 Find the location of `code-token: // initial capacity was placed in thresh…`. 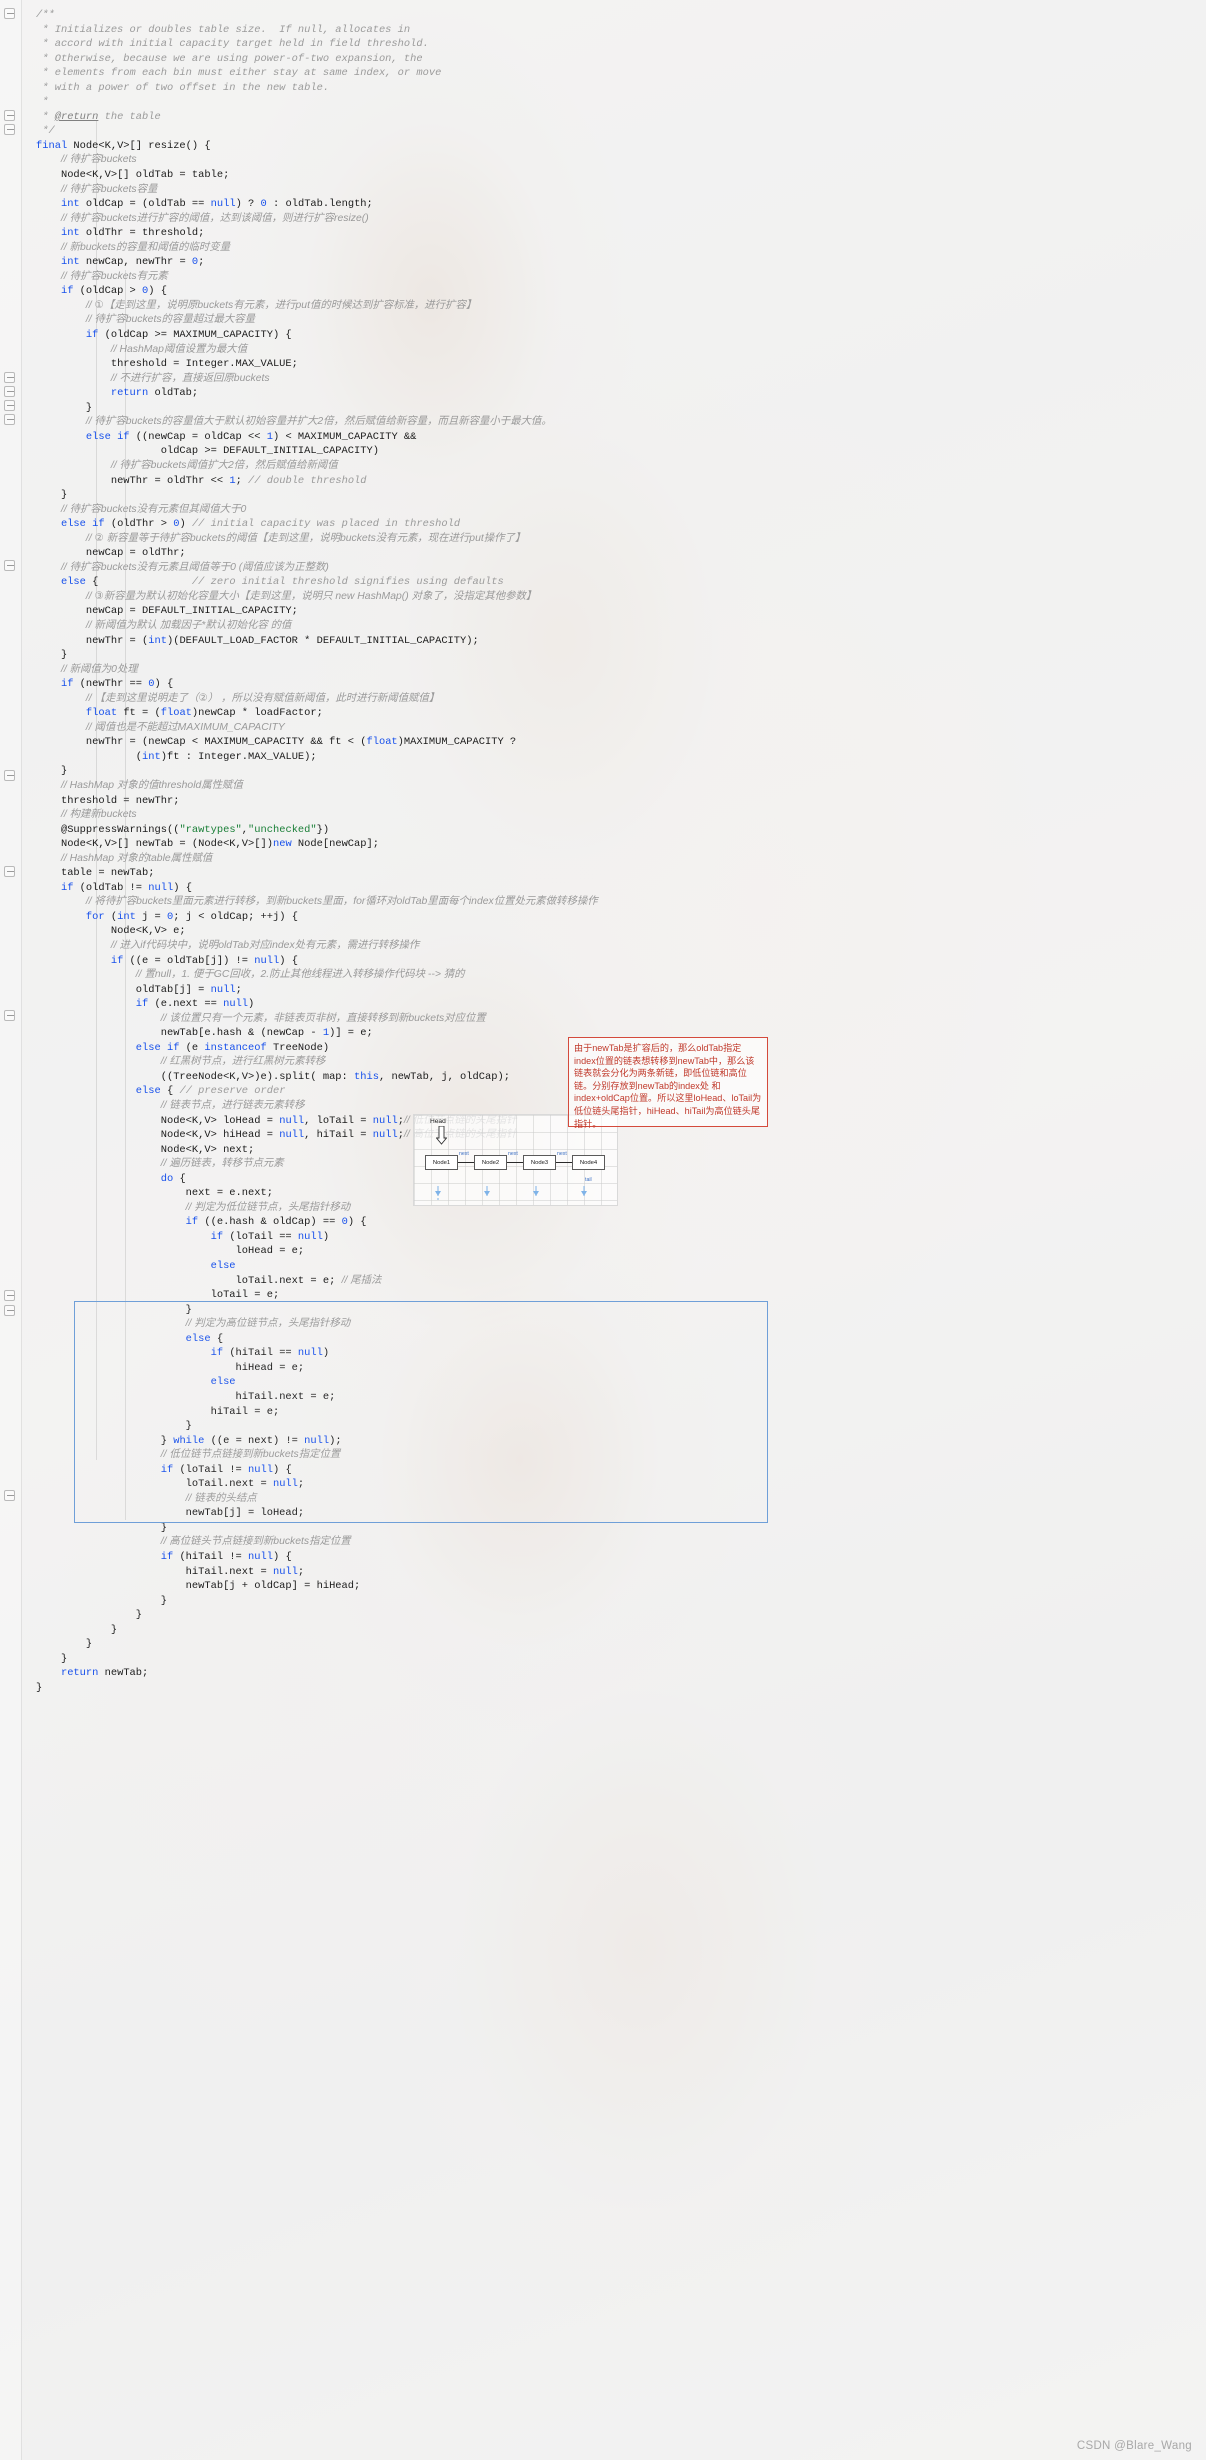

code-token: // initial capacity was placed in thresh… is located at coordinates (326, 524).